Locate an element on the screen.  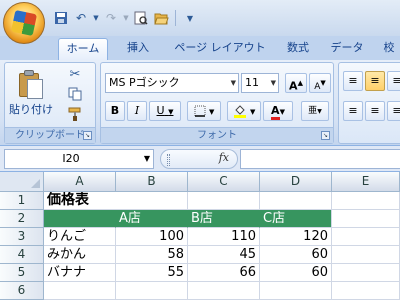
paste-button-label: 貼り付け is located at coordinates (31, 109).